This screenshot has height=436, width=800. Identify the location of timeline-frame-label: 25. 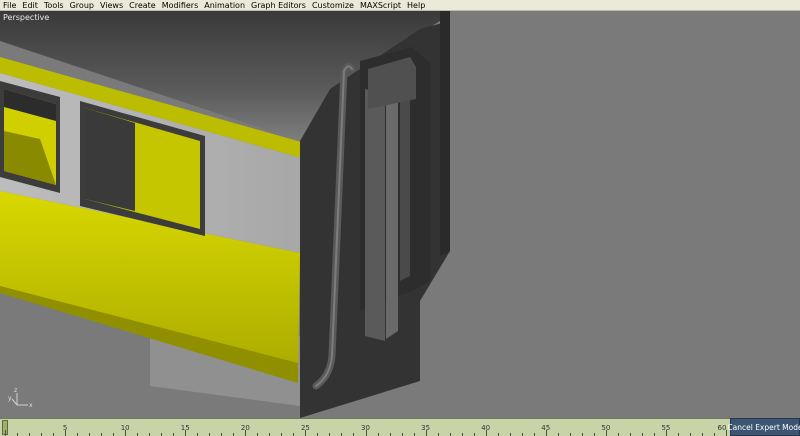
(305, 428).